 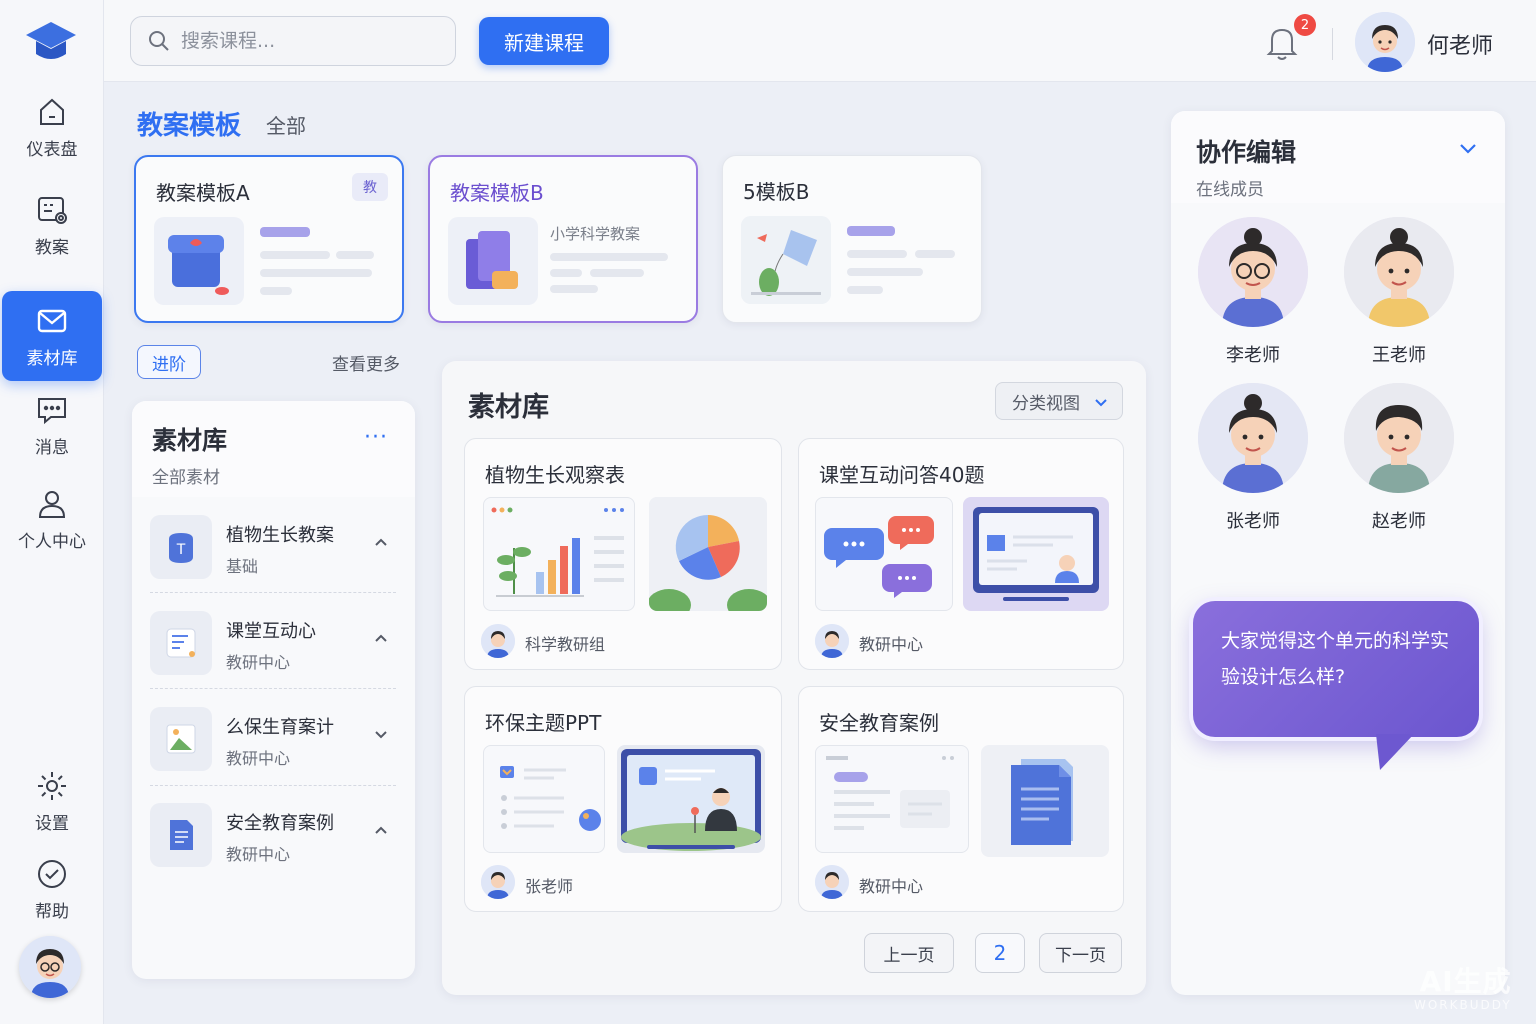 What do you see at coordinates (52, 127) in the screenshot?
I see `nav-dashboard: 仪表盘` at bounding box center [52, 127].